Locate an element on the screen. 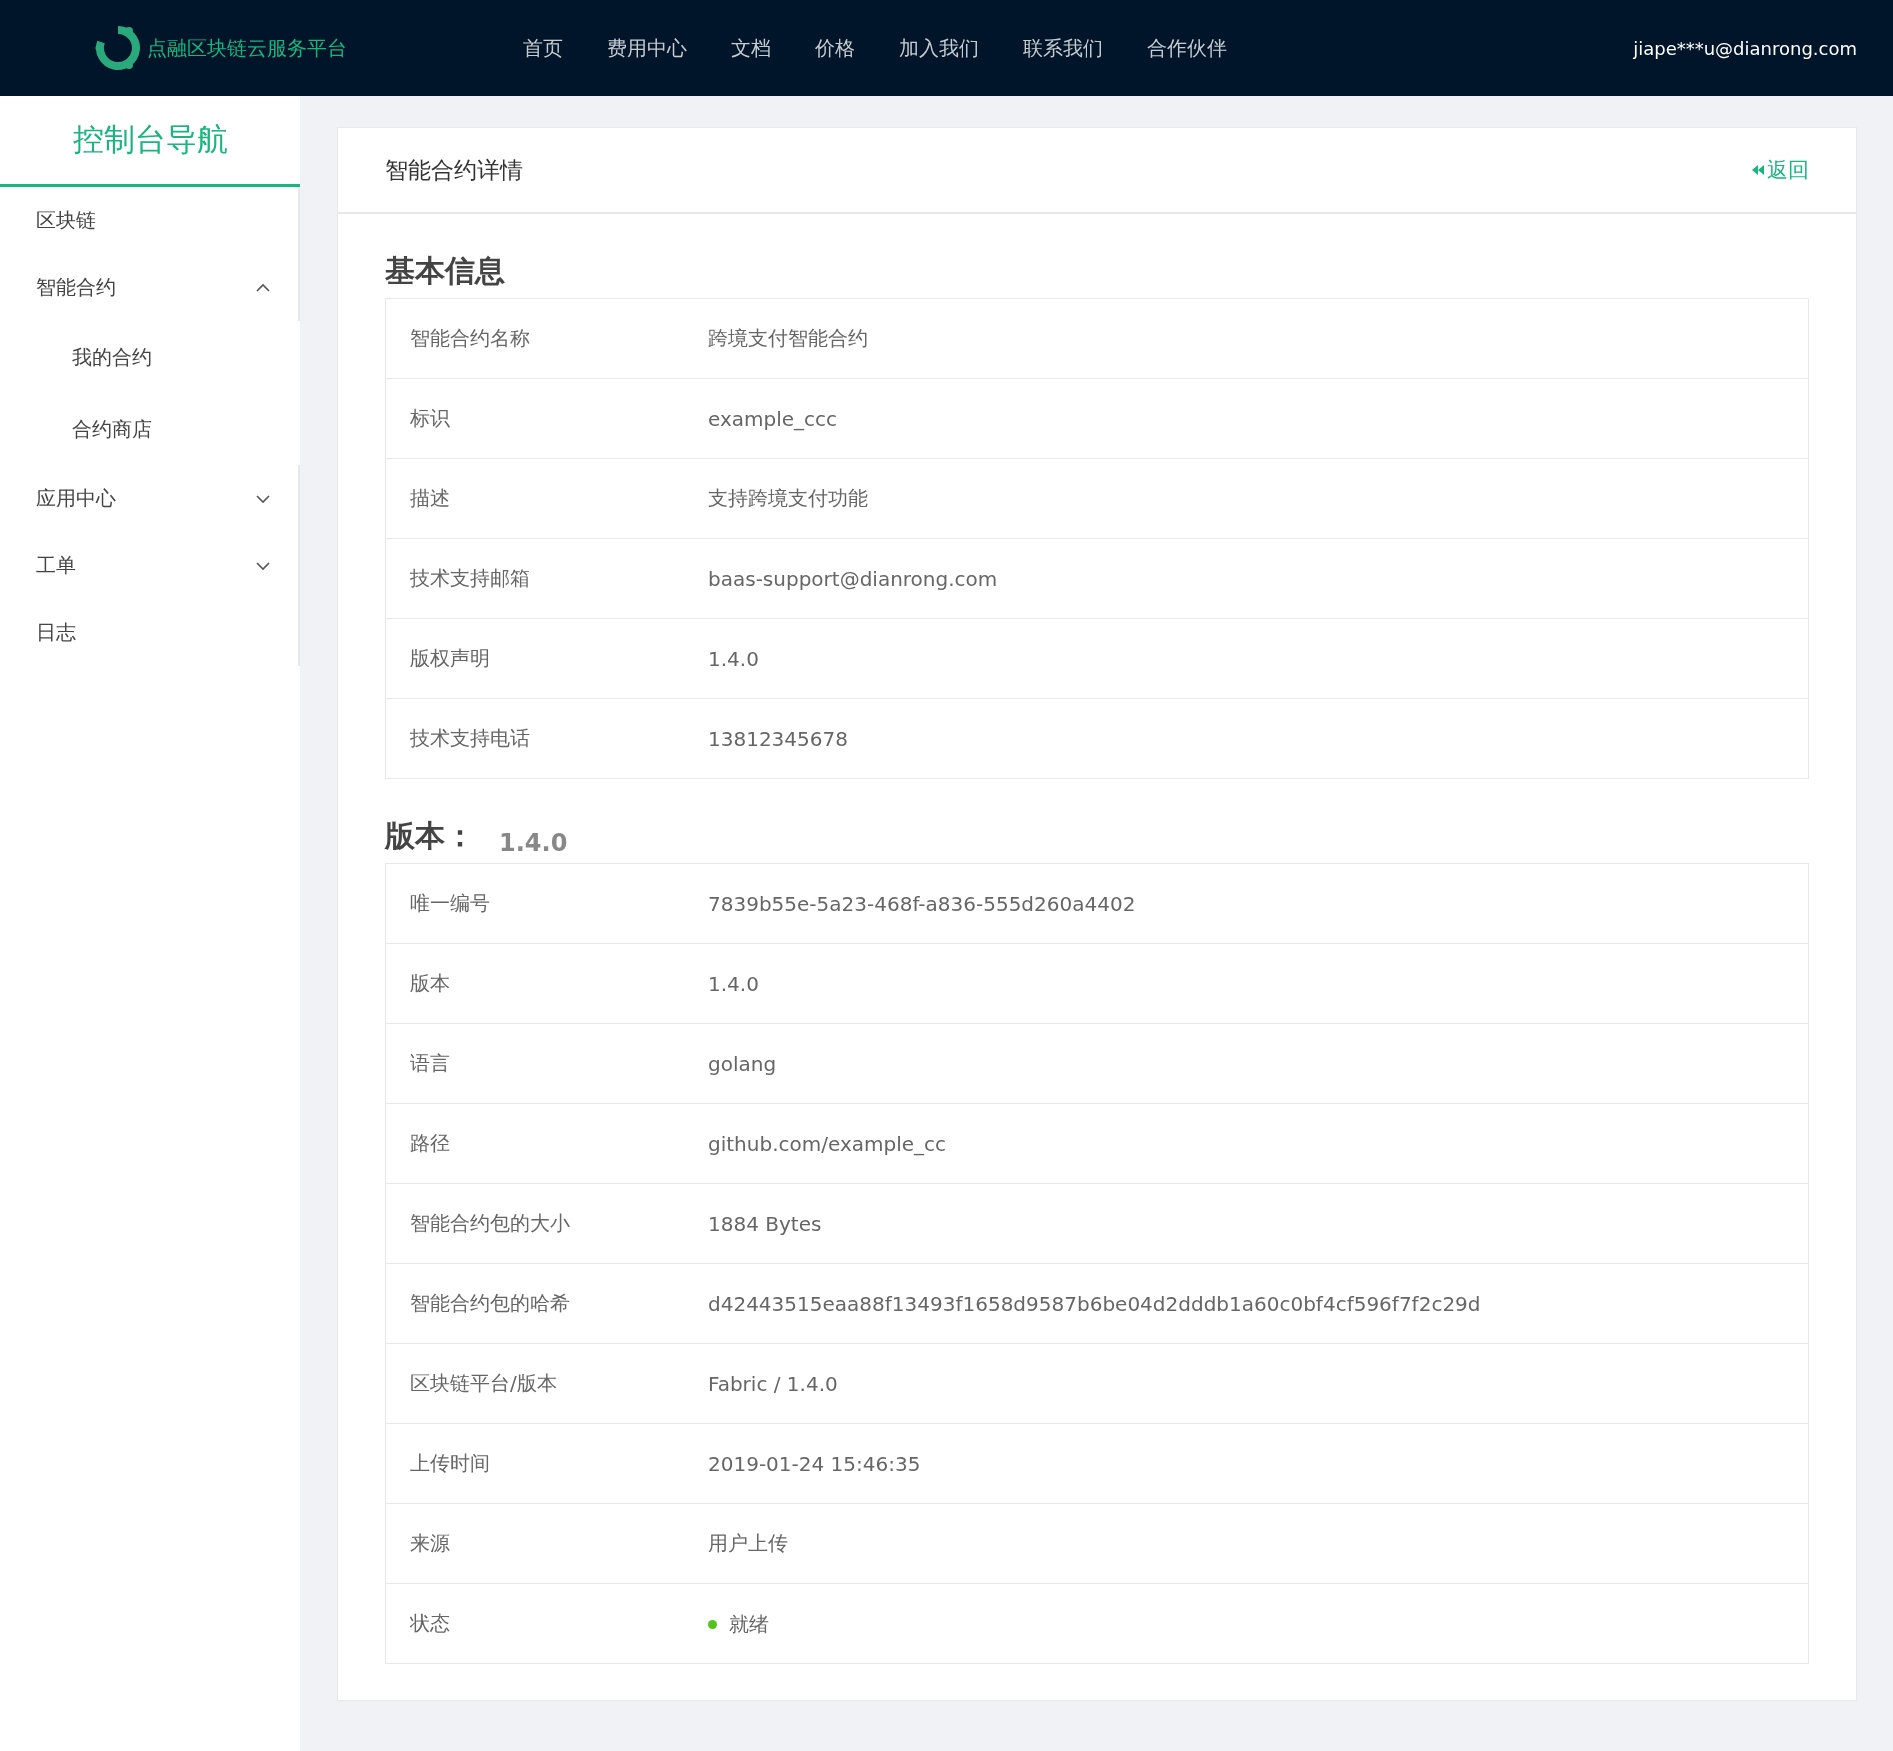  field-label: 唯一编号 is located at coordinates (546, 903).